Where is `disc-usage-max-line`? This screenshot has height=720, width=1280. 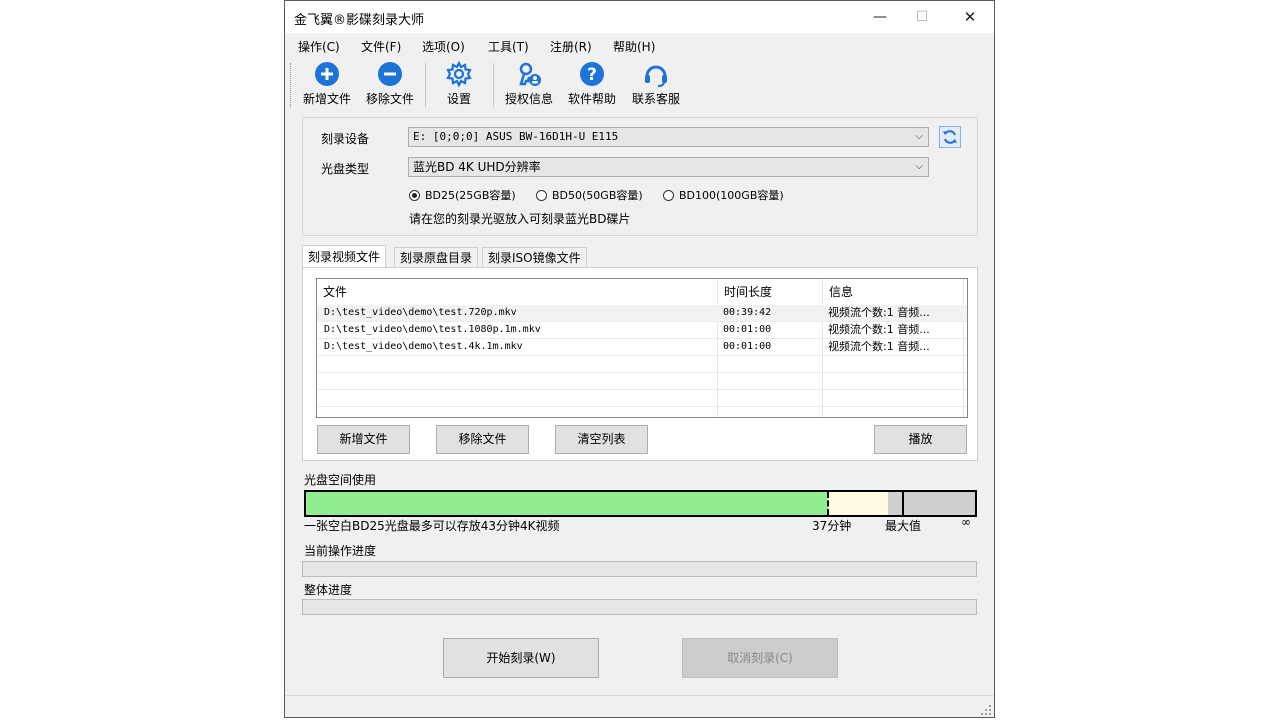 disc-usage-max-line is located at coordinates (903, 503).